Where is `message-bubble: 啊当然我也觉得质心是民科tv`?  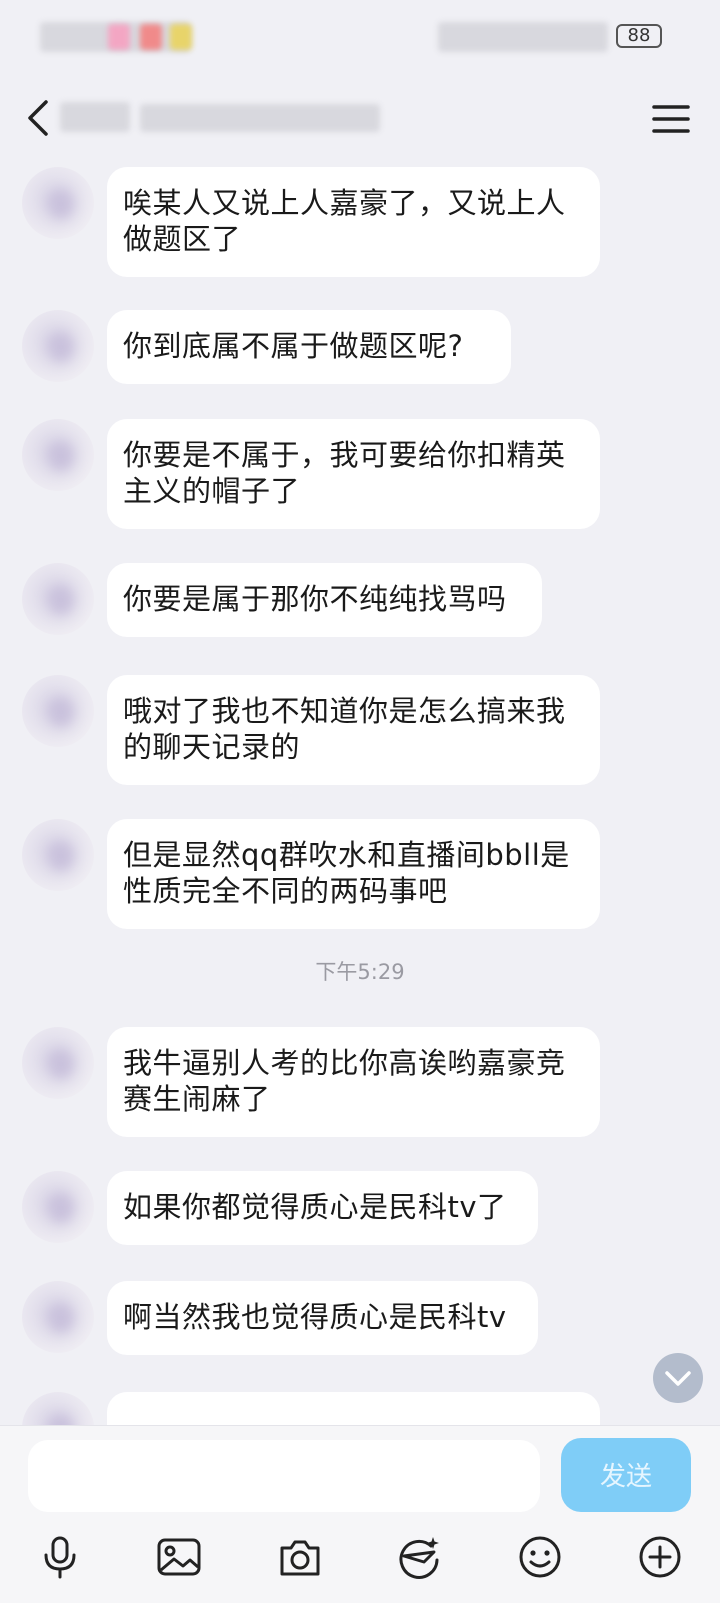
message-bubble: 啊当然我也觉得质心是民科tv is located at coordinates (322, 1318).